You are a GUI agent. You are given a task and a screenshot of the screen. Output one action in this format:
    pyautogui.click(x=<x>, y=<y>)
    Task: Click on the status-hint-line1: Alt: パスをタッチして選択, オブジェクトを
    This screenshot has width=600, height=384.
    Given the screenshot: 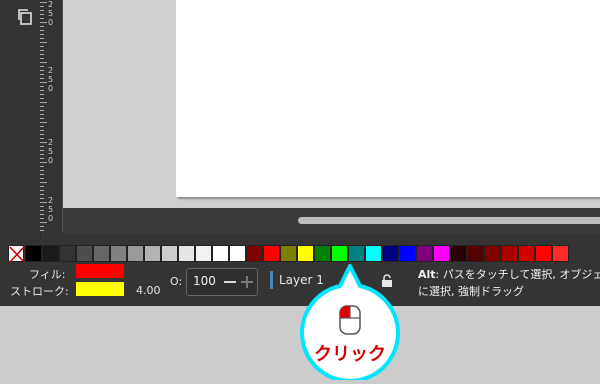 What is the action you would take?
    pyautogui.click(x=509, y=274)
    